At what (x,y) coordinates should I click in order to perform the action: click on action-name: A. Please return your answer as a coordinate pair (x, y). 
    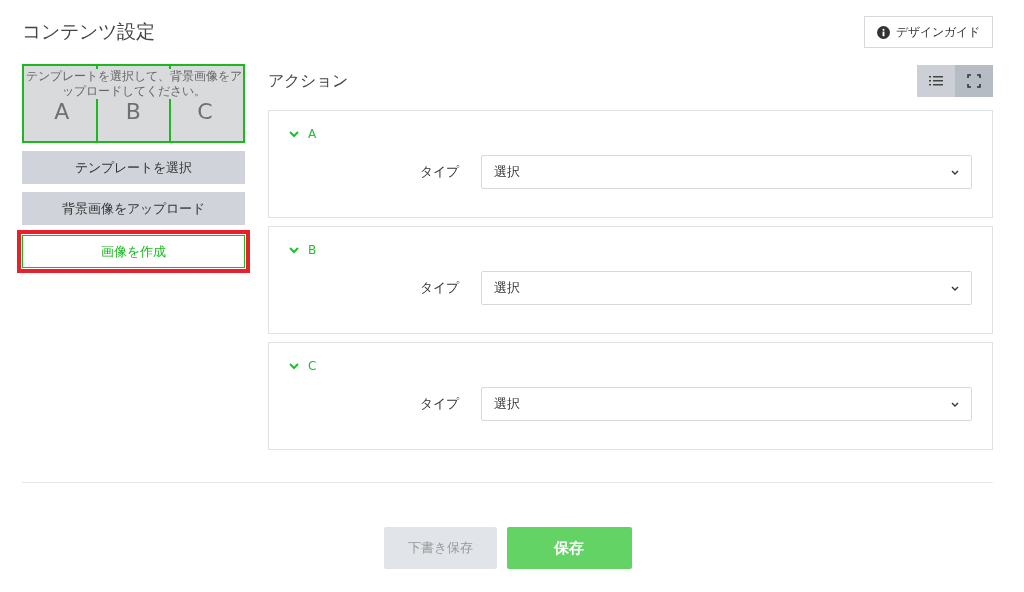
    Looking at the image, I should click on (312, 134).